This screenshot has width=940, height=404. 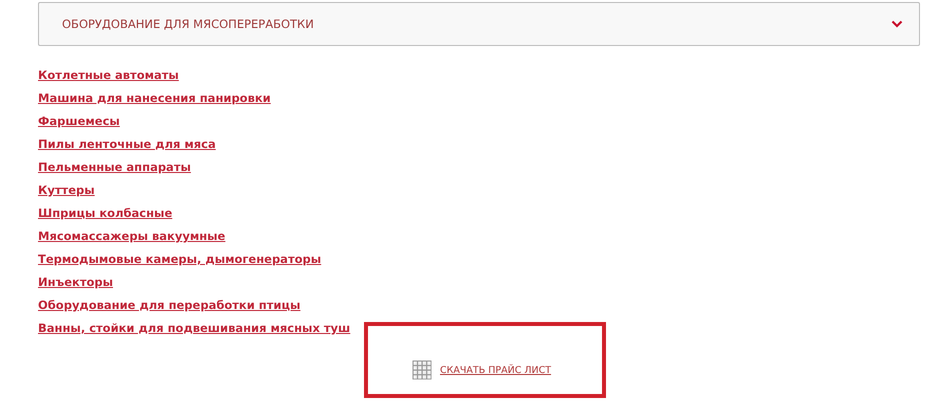 I want to click on category-link: Термодымовые камеры, дымогенераторы, so click(x=180, y=259).